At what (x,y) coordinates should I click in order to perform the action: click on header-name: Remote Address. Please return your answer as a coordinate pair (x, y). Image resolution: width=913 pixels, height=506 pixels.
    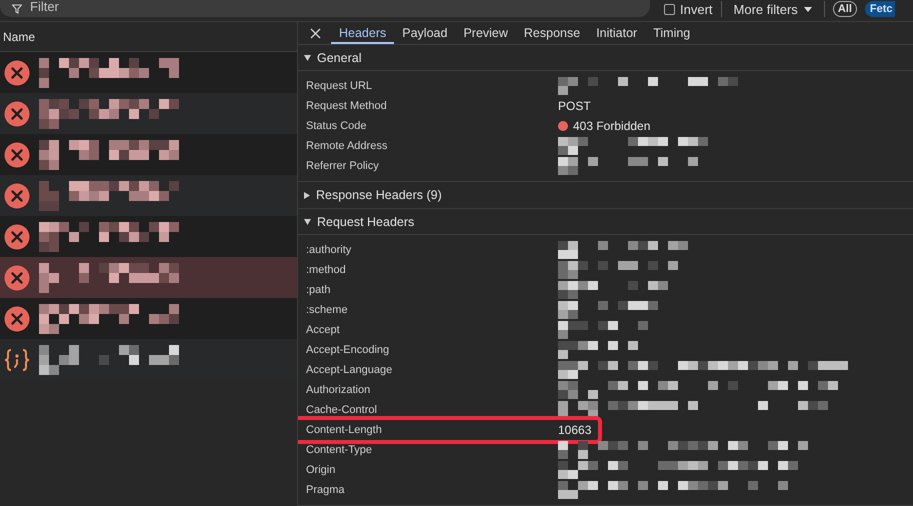
    Looking at the image, I should click on (347, 146).